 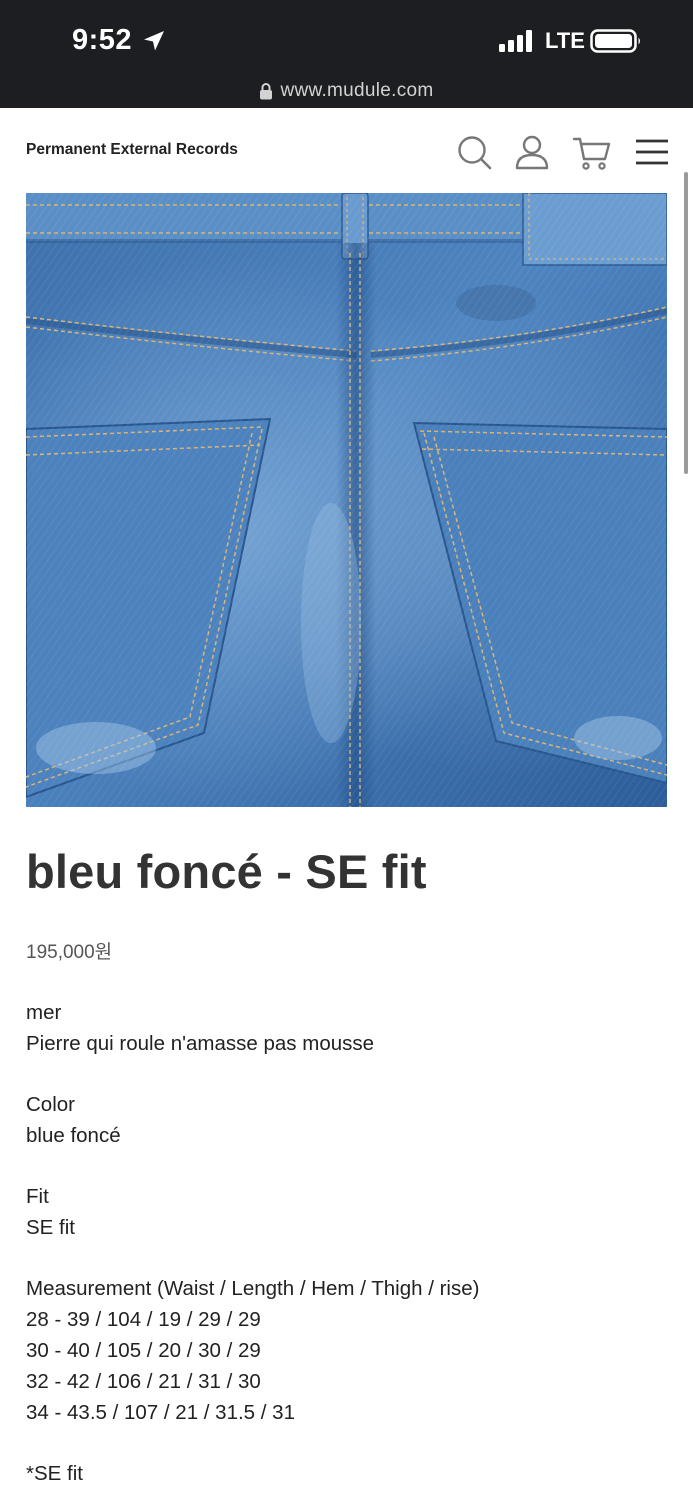 What do you see at coordinates (143, 1350) in the screenshot?
I see `measurement-row: 30 - 40 / 105 / 20 / 30 / 29` at bounding box center [143, 1350].